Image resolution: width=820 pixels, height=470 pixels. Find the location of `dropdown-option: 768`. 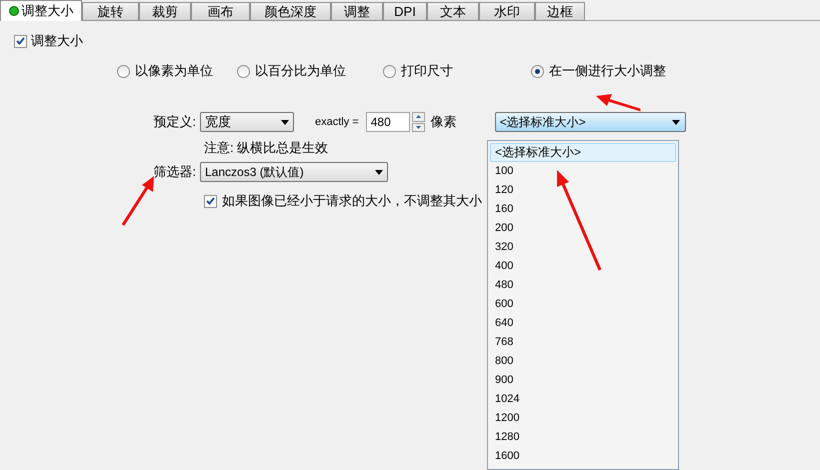

dropdown-option: 768 is located at coordinates (583, 342).